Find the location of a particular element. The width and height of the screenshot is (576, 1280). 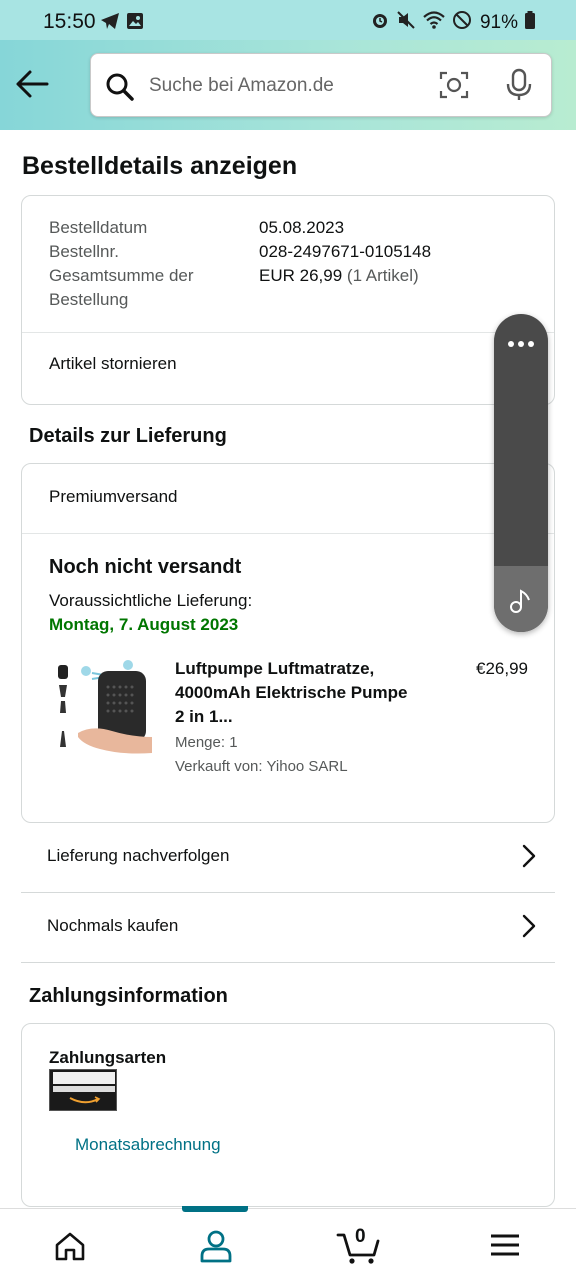

nav-home is located at coordinates (70, 1244).